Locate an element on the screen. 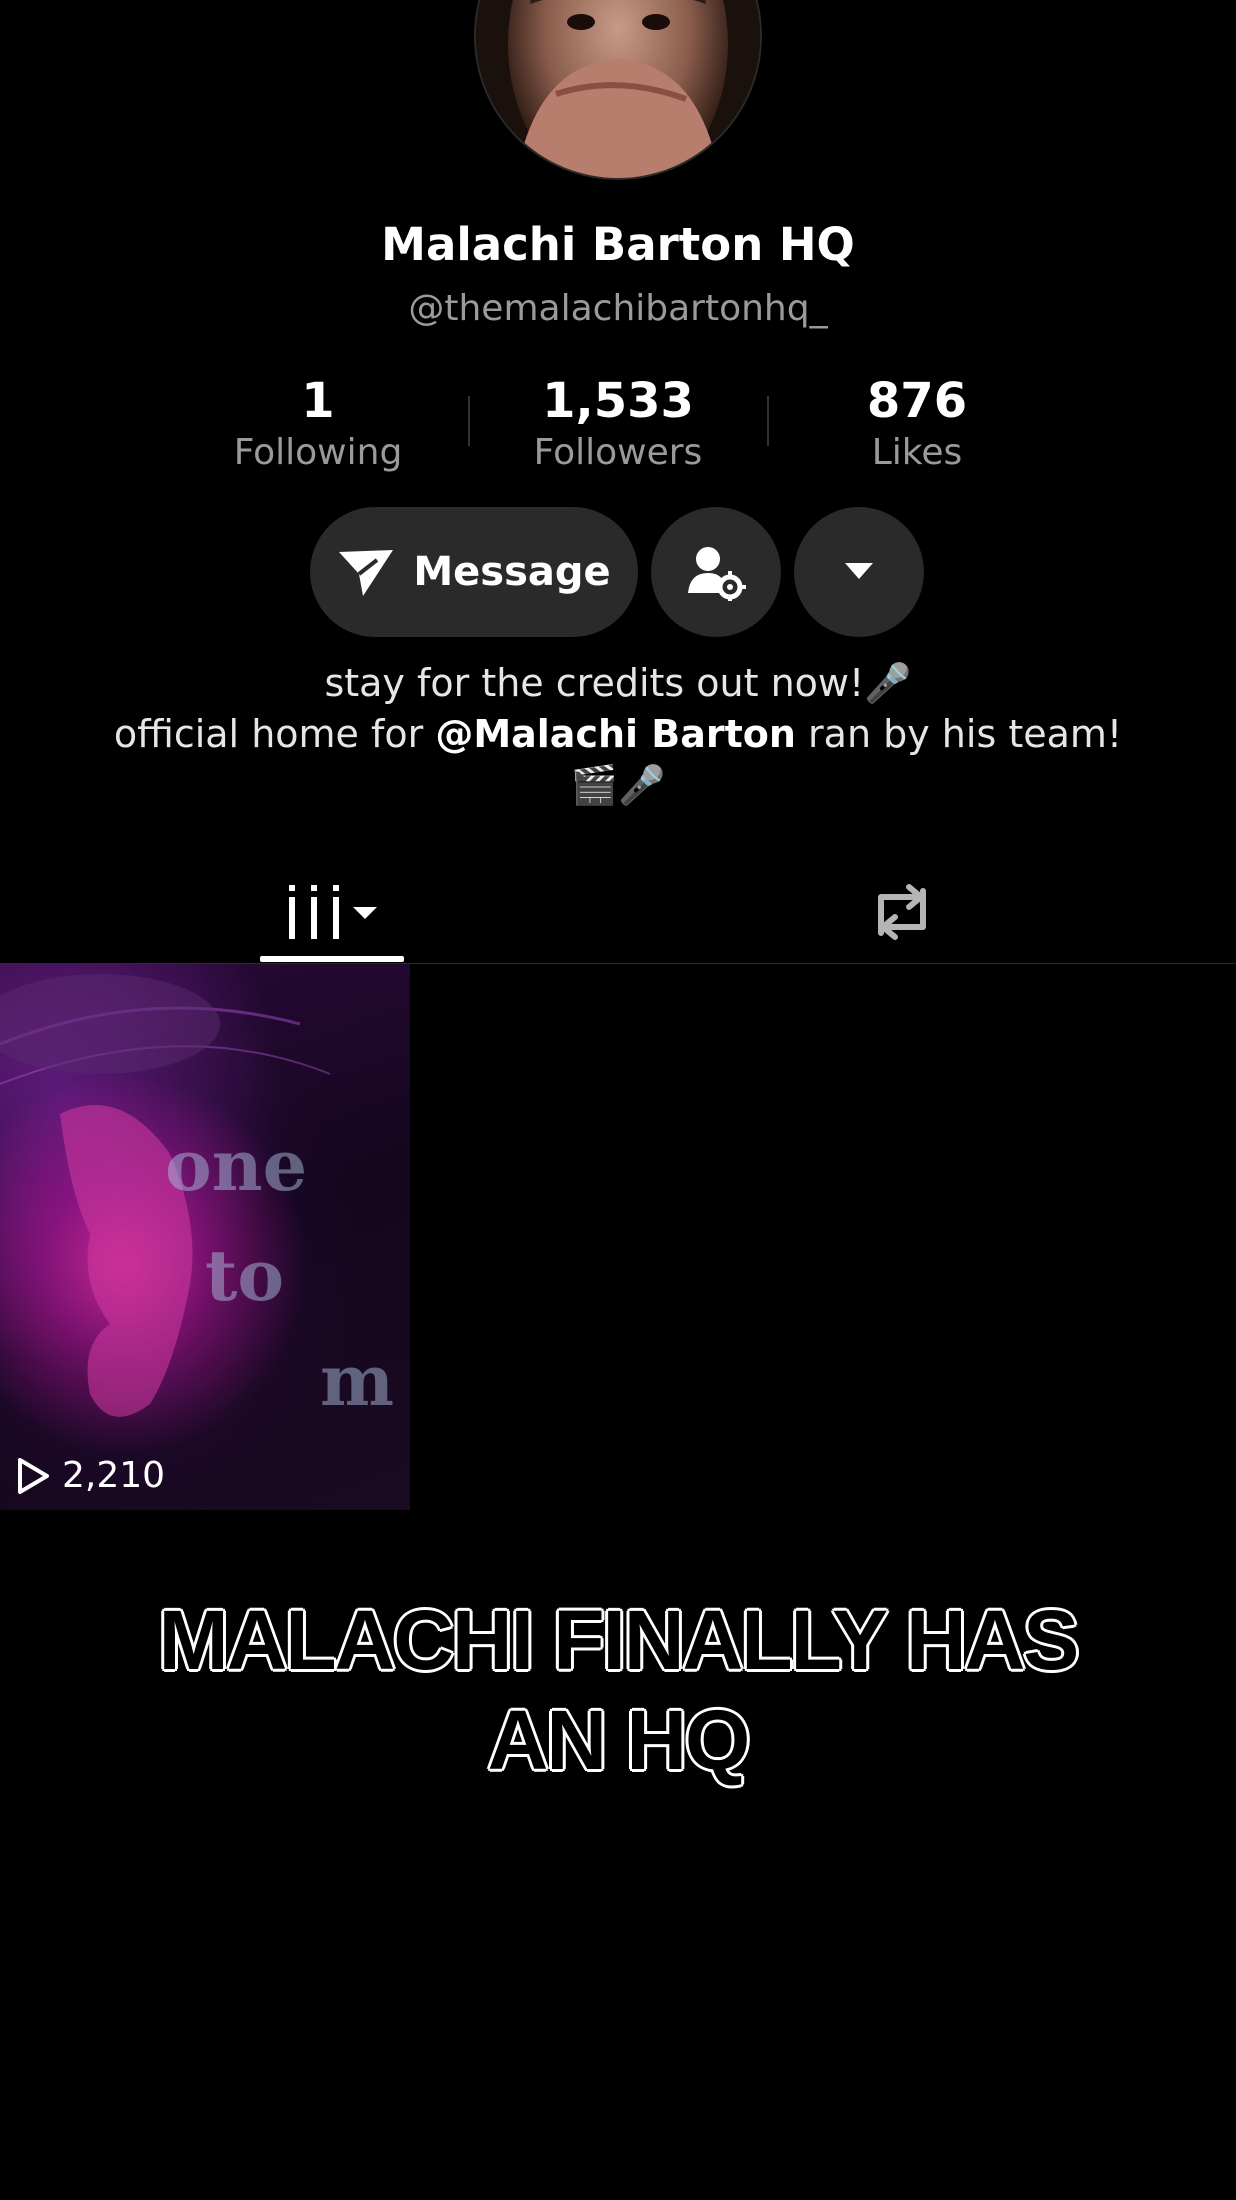  bio-line-1: stay for the credits out now!🎤 is located at coordinates (618, 683).